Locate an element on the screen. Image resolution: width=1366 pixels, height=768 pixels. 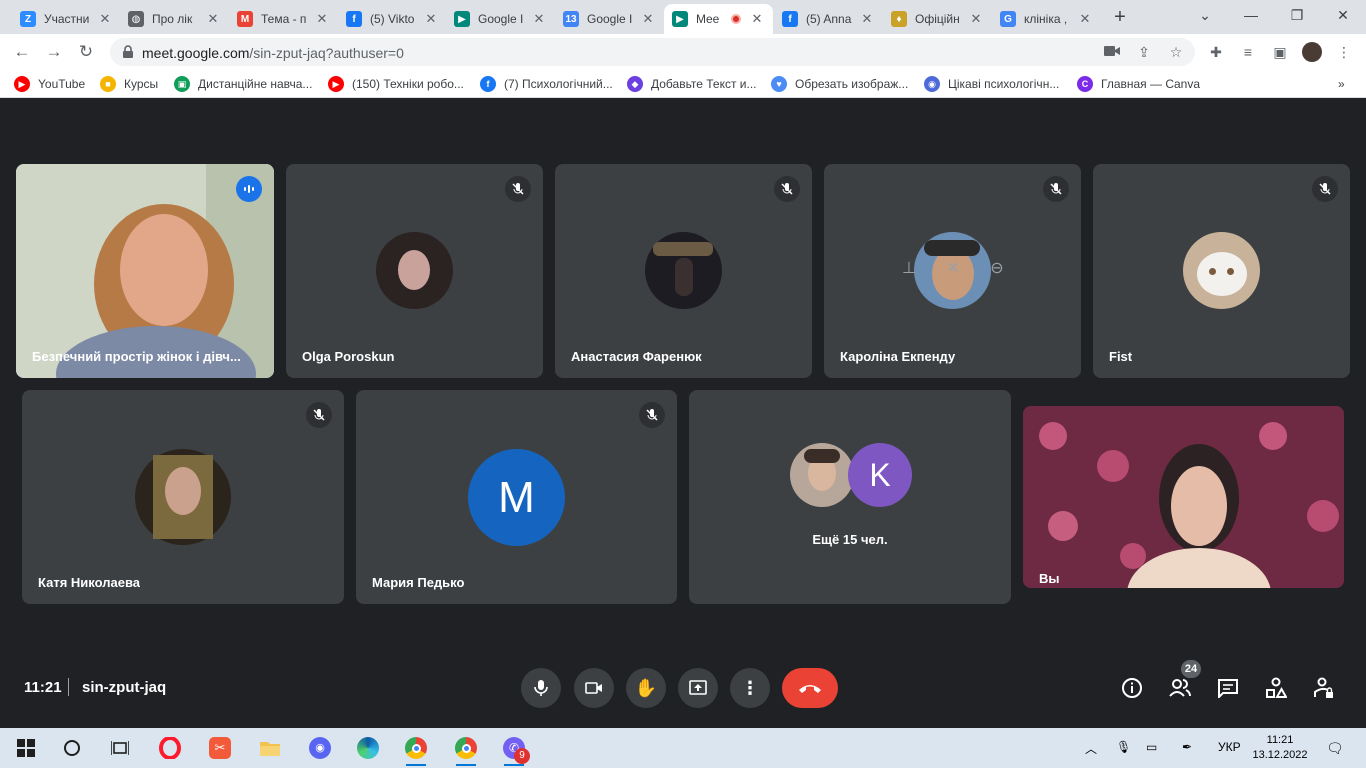
task-view-icon is located at coordinates (120, 748).